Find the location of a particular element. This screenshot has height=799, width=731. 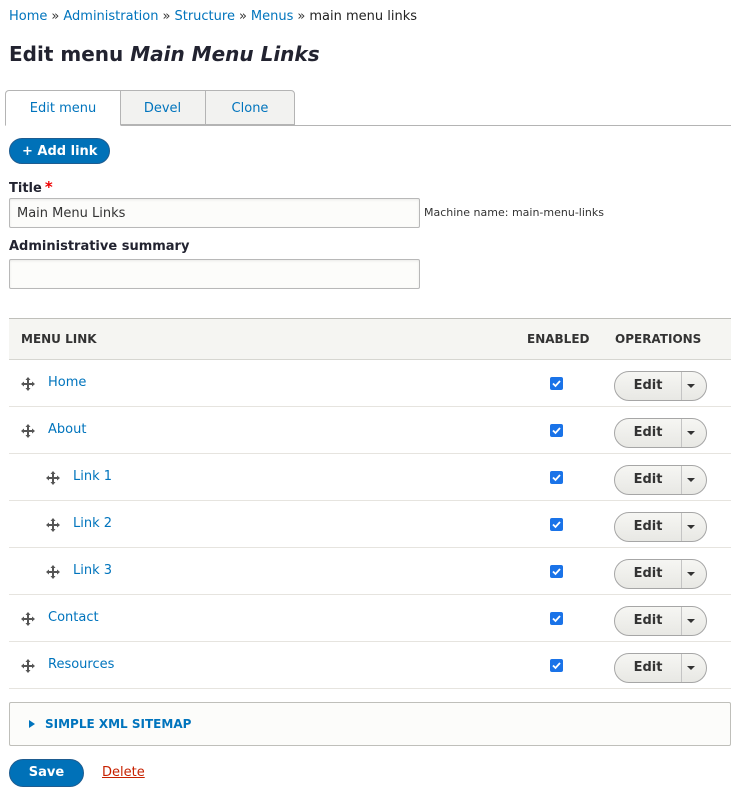

menu-link-item: Resources is located at coordinates (81, 664).